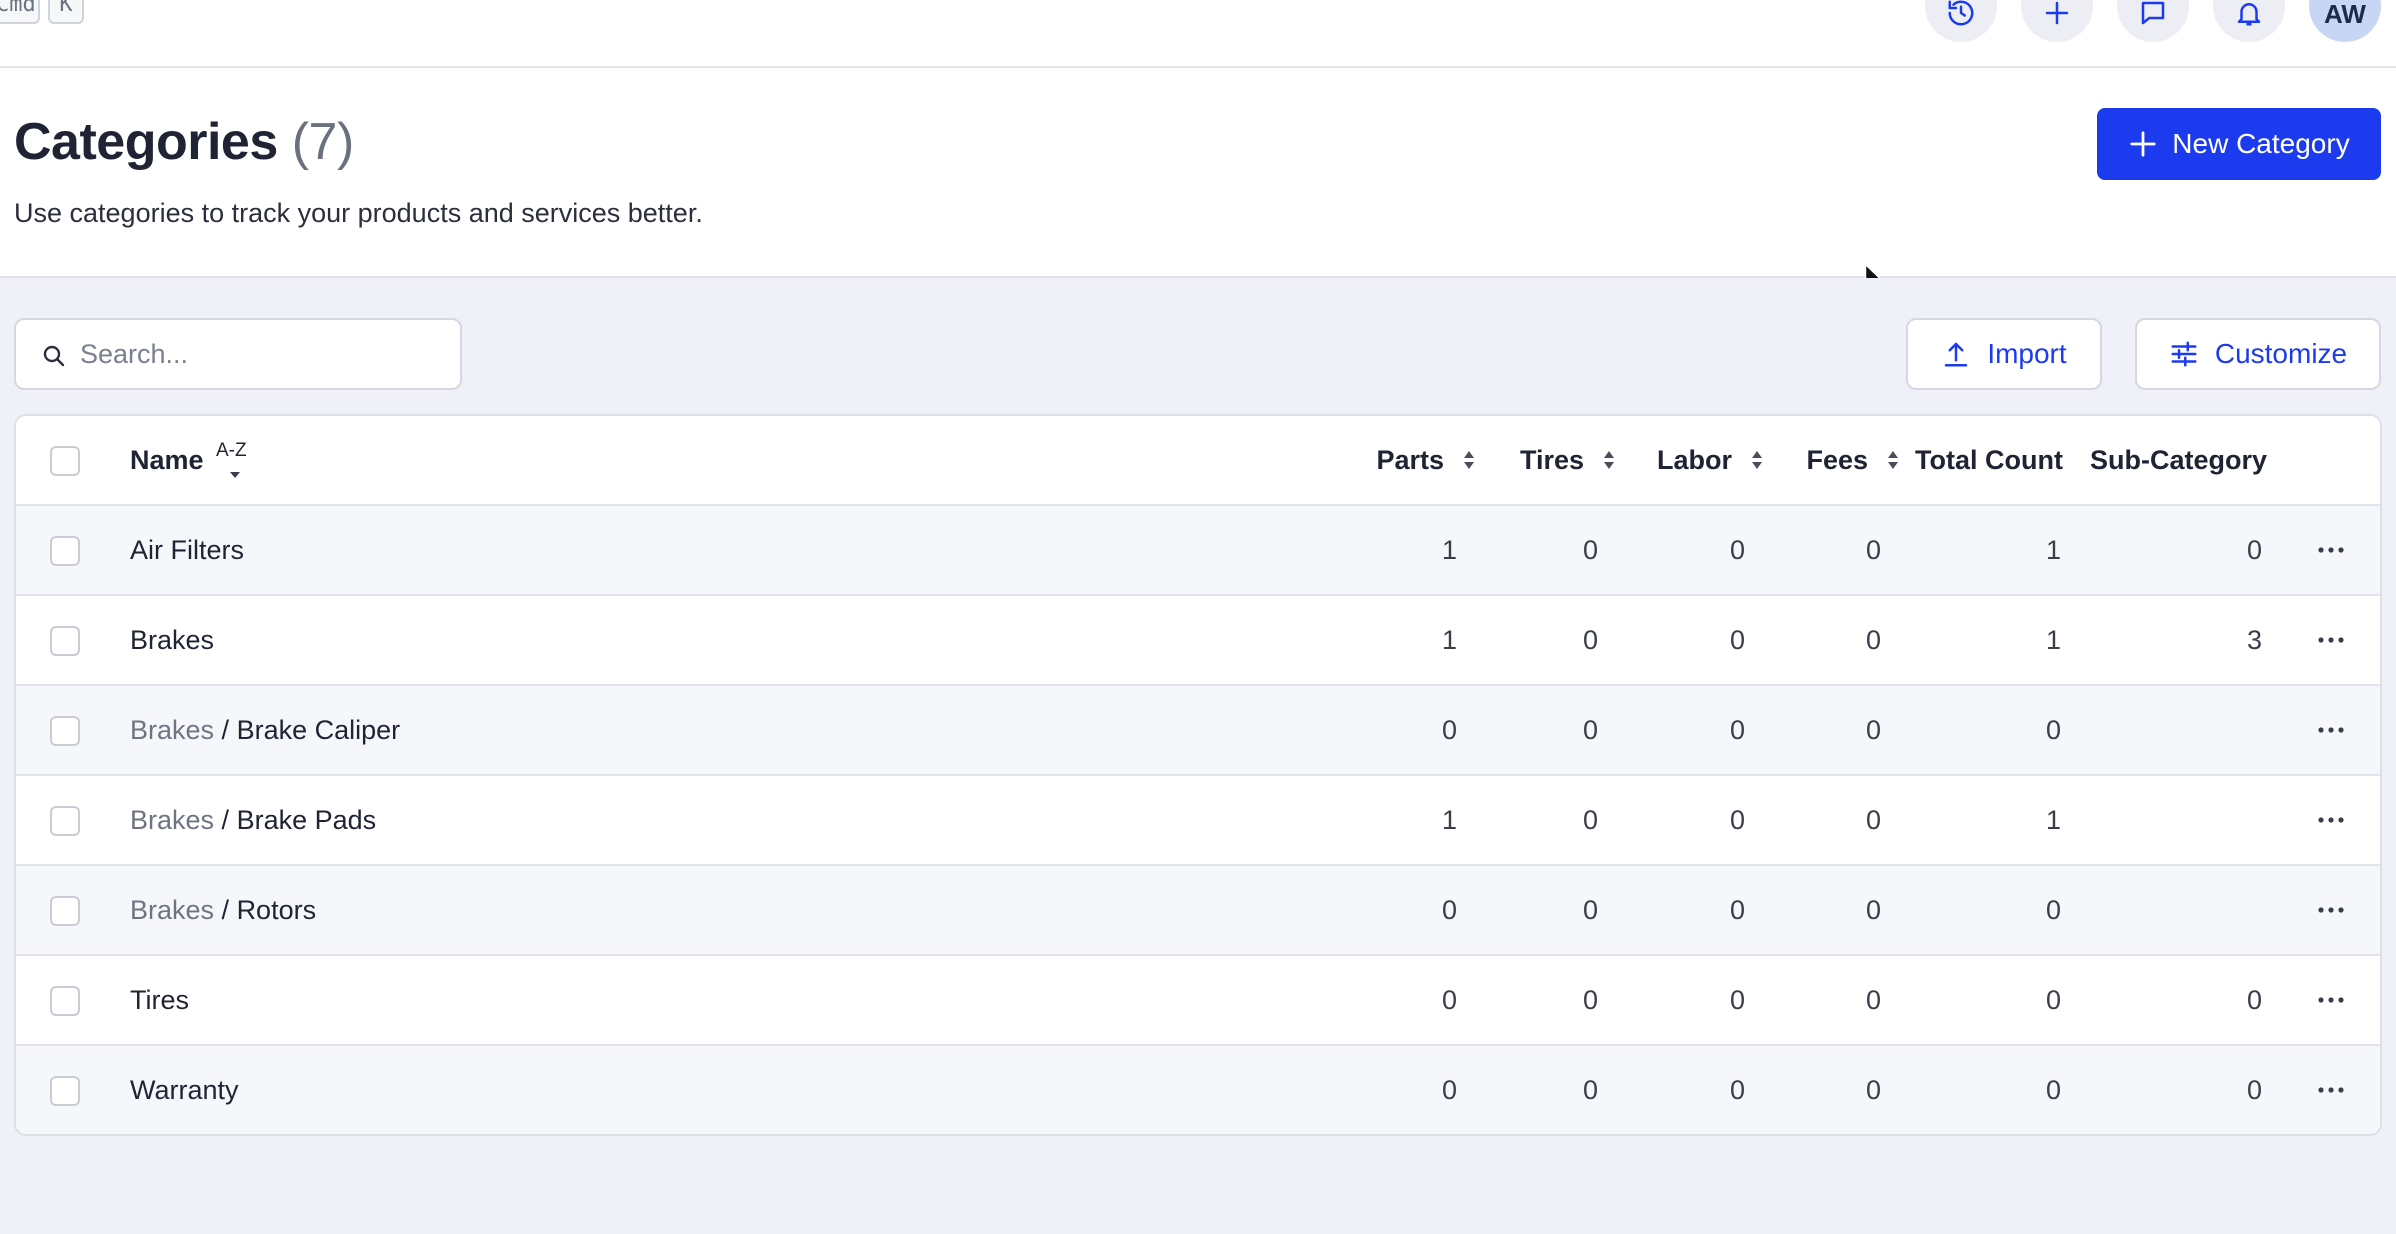 The image size is (2396, 1234). I want to click on category-label: Brake Pads, so click(306, 820).